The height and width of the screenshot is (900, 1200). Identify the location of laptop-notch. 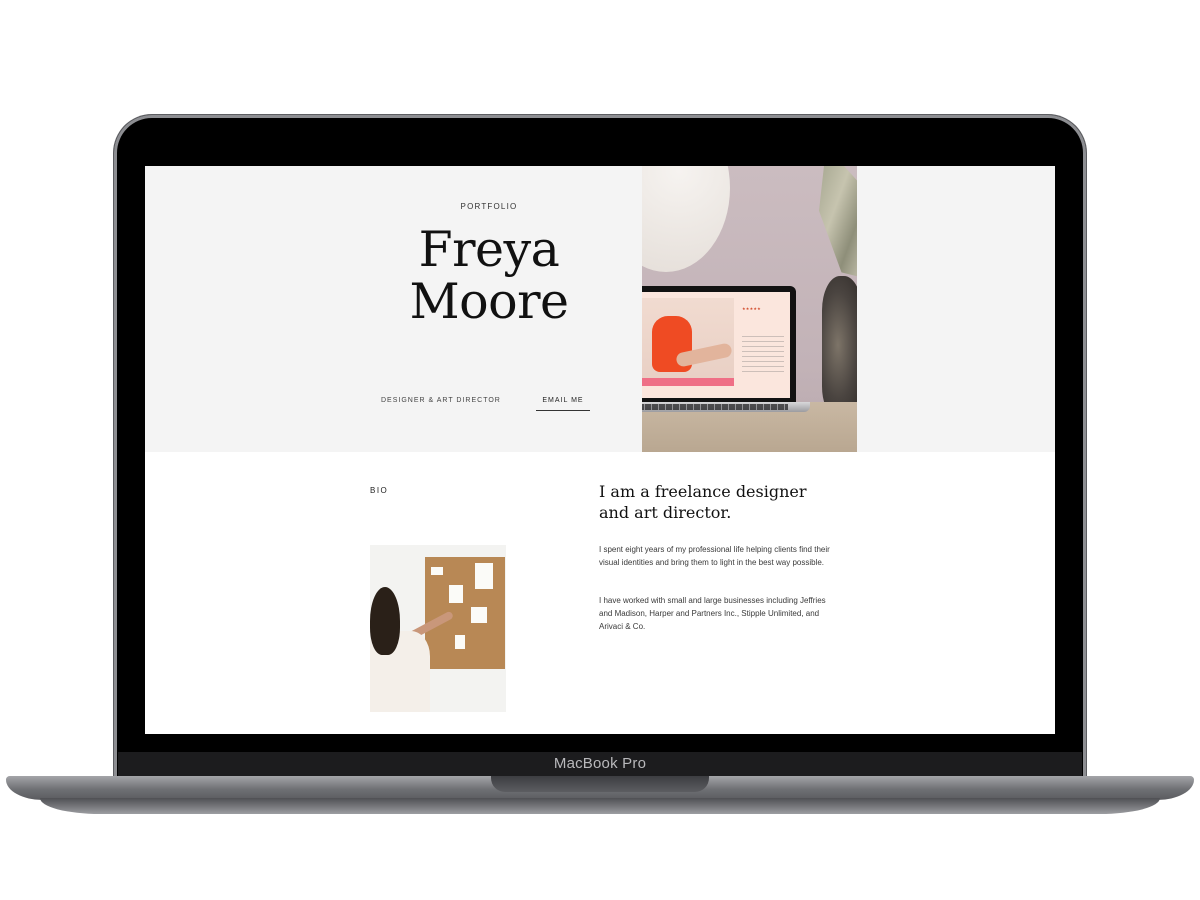
(600, 784).